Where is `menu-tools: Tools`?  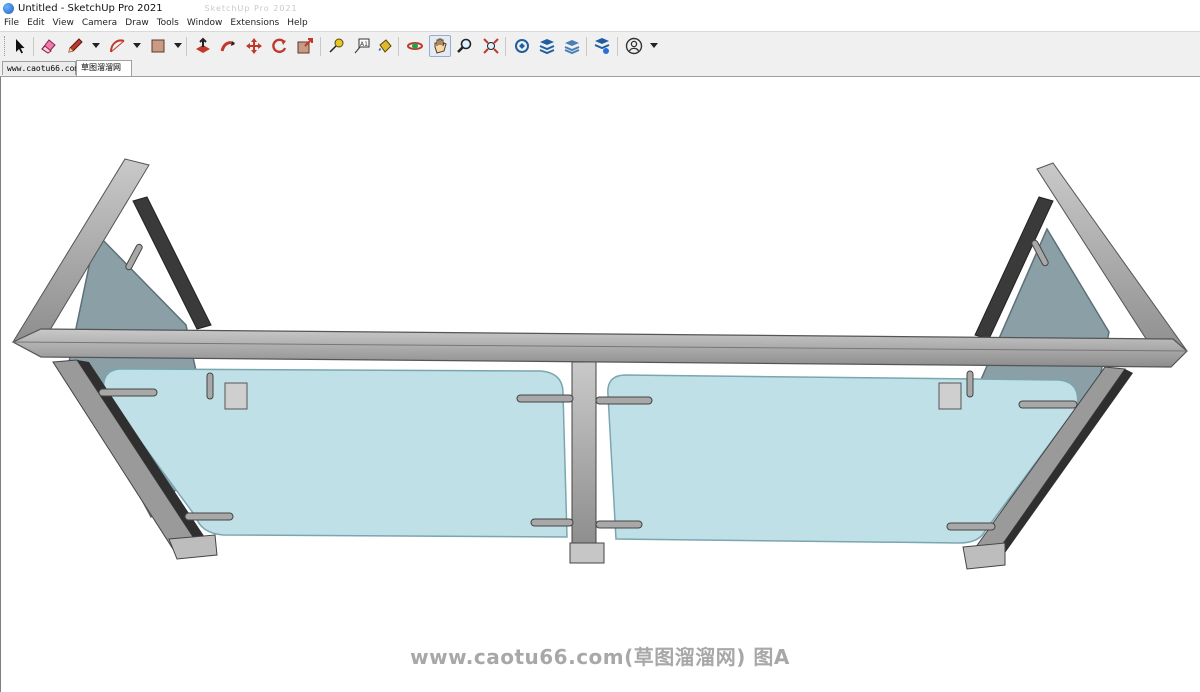
menu-tools: Tools is located at coordinates (168, 23).